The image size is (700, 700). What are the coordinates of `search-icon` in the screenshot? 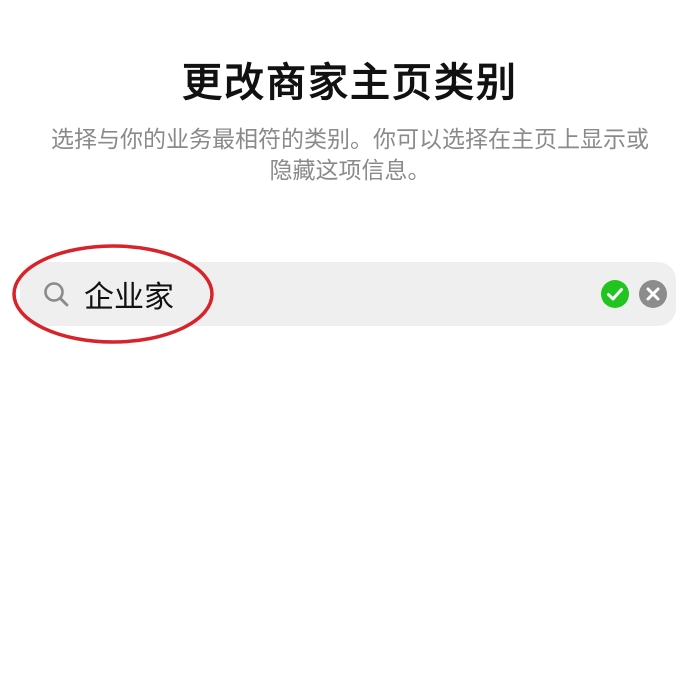 It's located at (56, 294).